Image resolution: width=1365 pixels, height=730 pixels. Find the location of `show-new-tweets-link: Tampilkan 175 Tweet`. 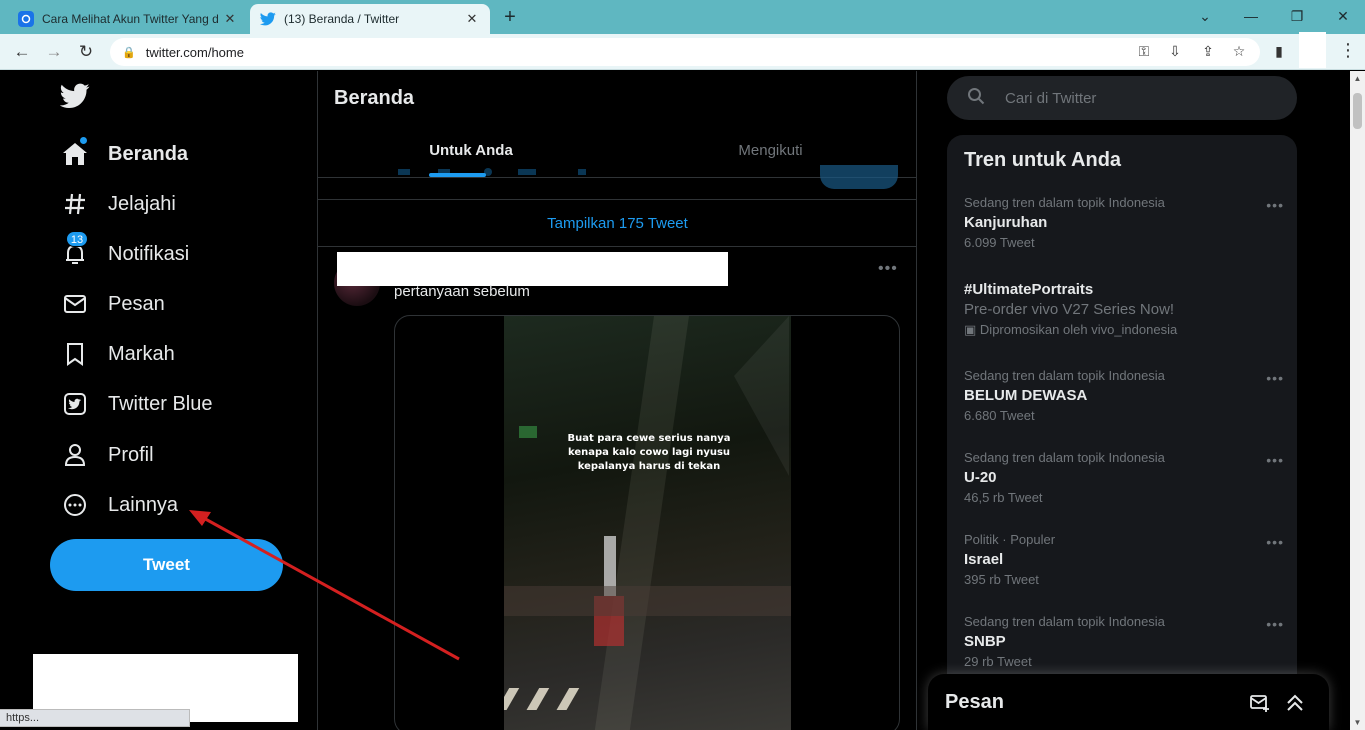

show-new-tweets-link: Tampilkan 175 Tweet is located at coordinates (617, 223).